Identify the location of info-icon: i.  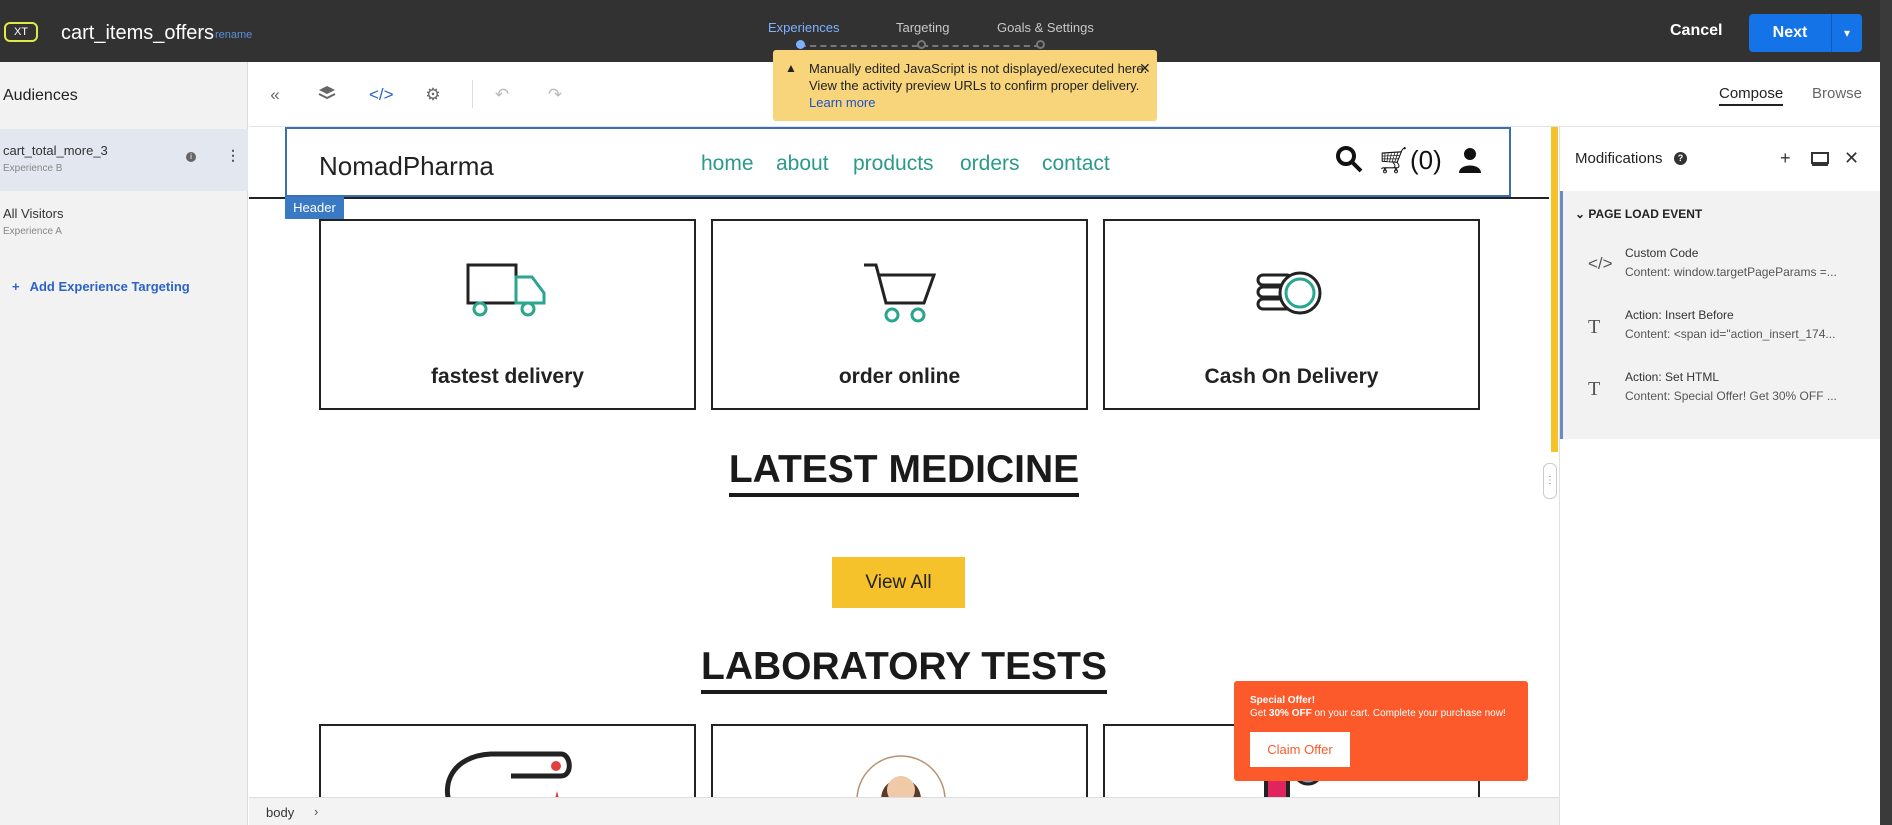
(191, 157).